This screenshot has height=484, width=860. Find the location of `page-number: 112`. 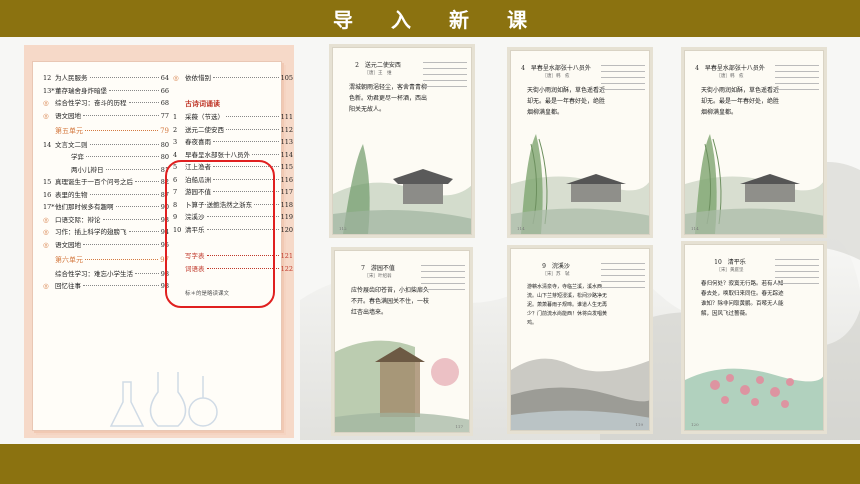

page-number: 112 is located at coordinates (343, 228).